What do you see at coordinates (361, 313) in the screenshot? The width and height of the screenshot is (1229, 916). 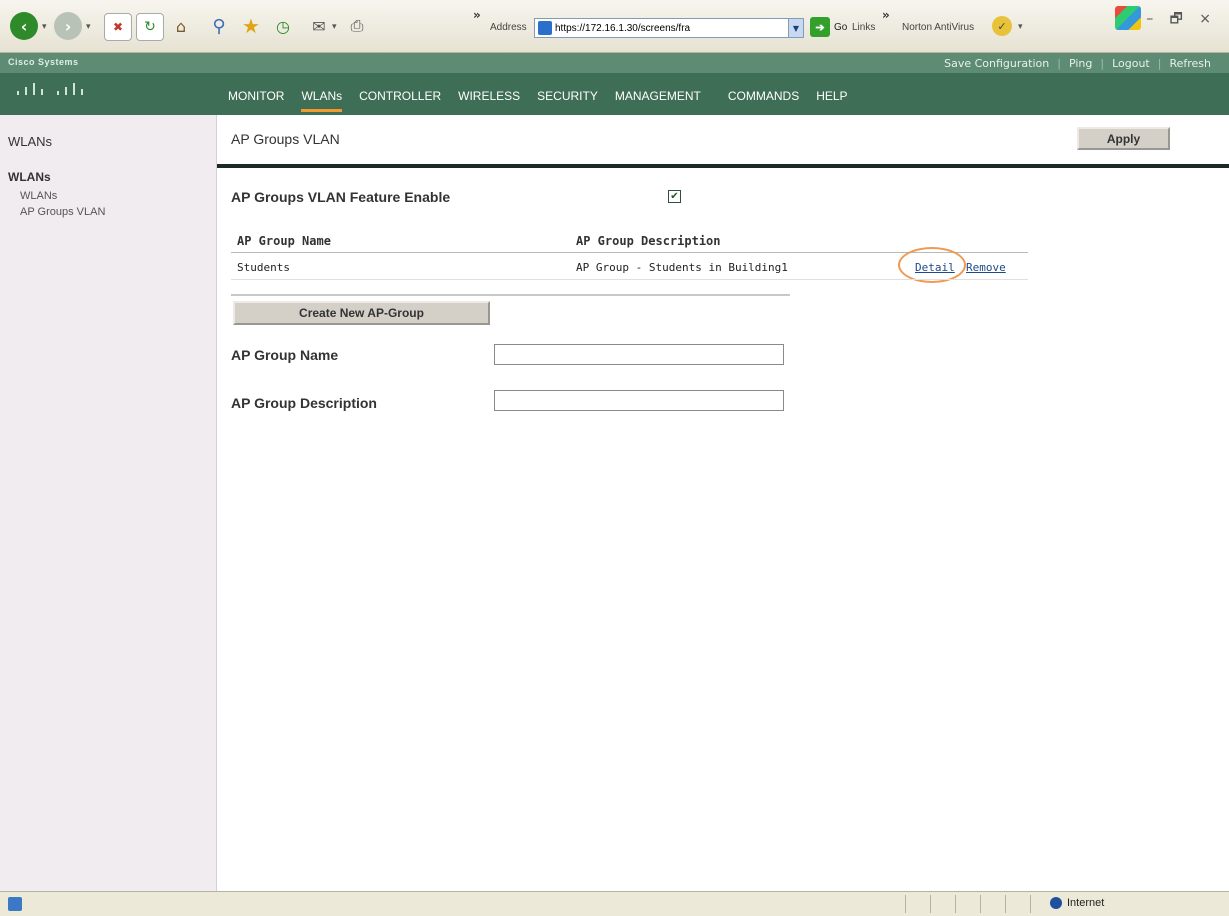 I see `create-new-ap-group-button: Create New AP-Group` at bounding box center [361, 313].